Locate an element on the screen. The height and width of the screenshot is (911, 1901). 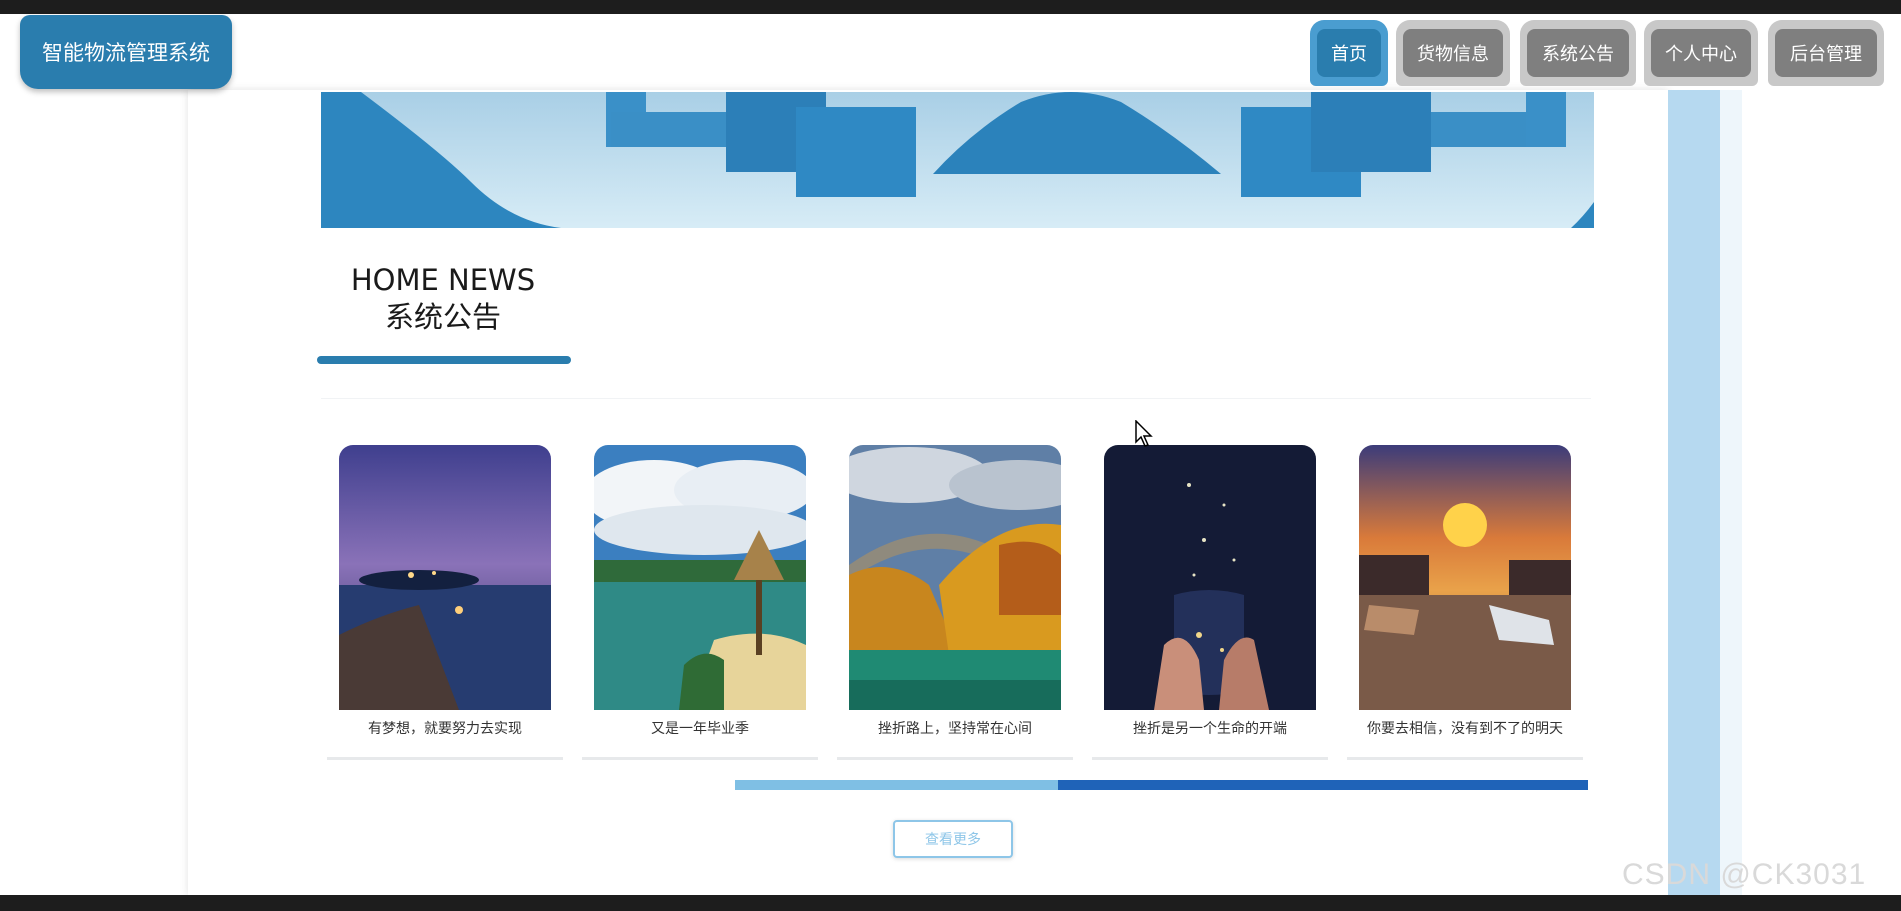
beach-hut-image is located at coordinates (700, 577).